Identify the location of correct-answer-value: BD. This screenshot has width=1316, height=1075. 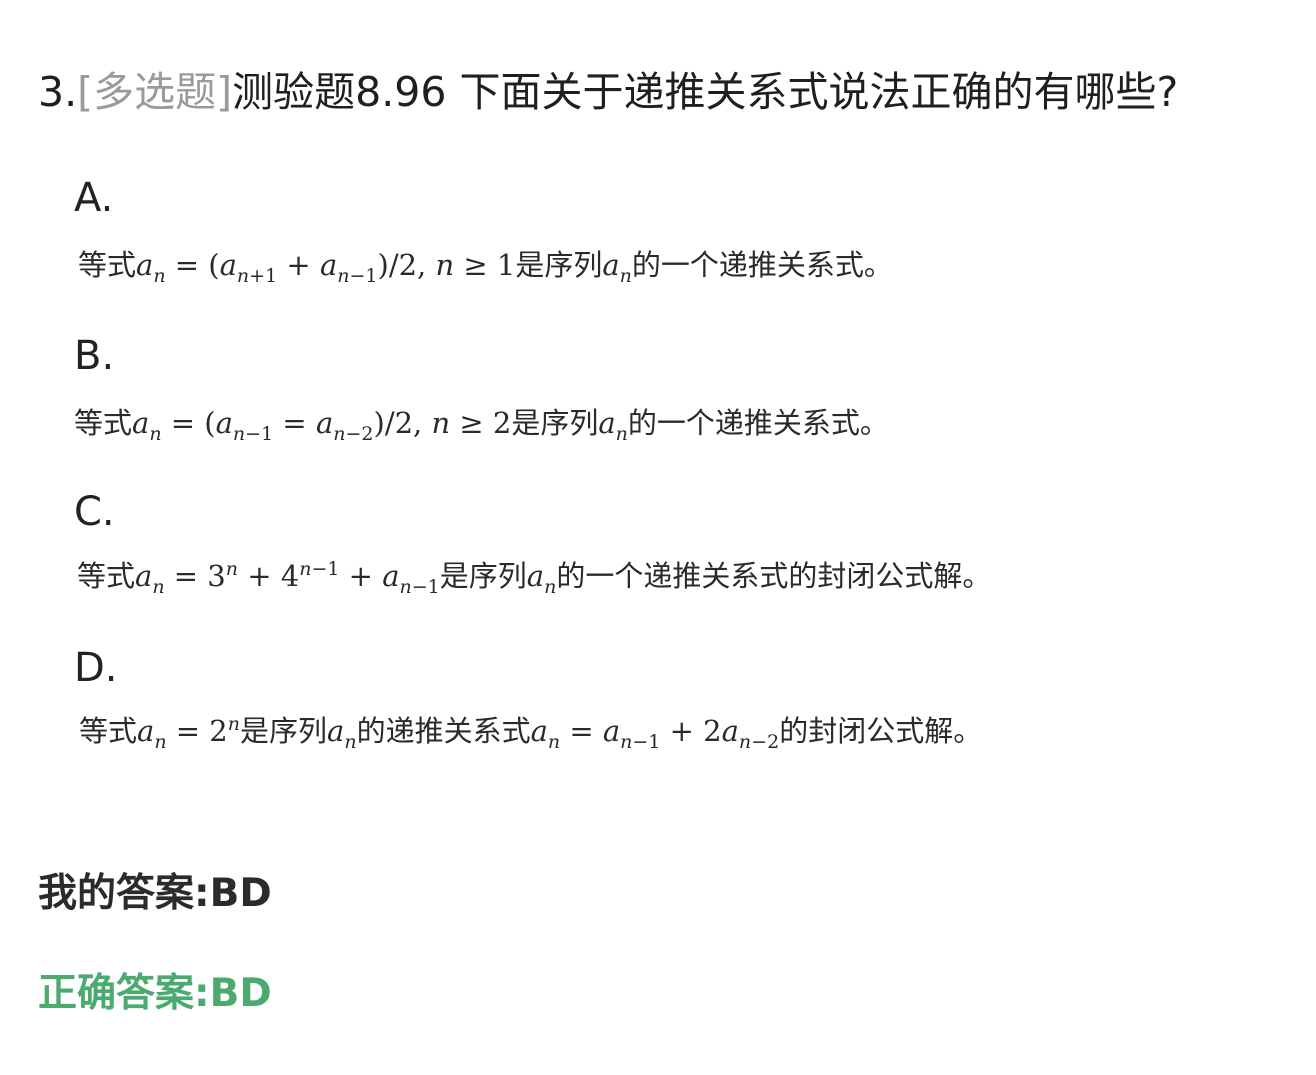
(240, 993).